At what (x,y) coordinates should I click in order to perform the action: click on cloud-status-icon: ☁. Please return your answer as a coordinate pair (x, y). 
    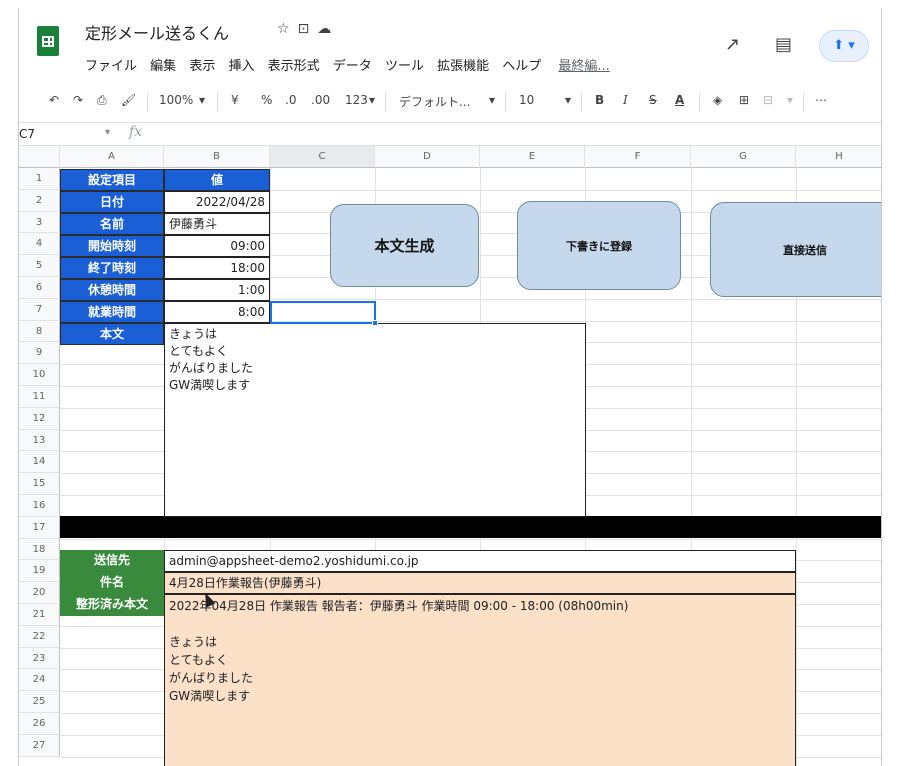
    Looking at the image, I should click on (328, 29).